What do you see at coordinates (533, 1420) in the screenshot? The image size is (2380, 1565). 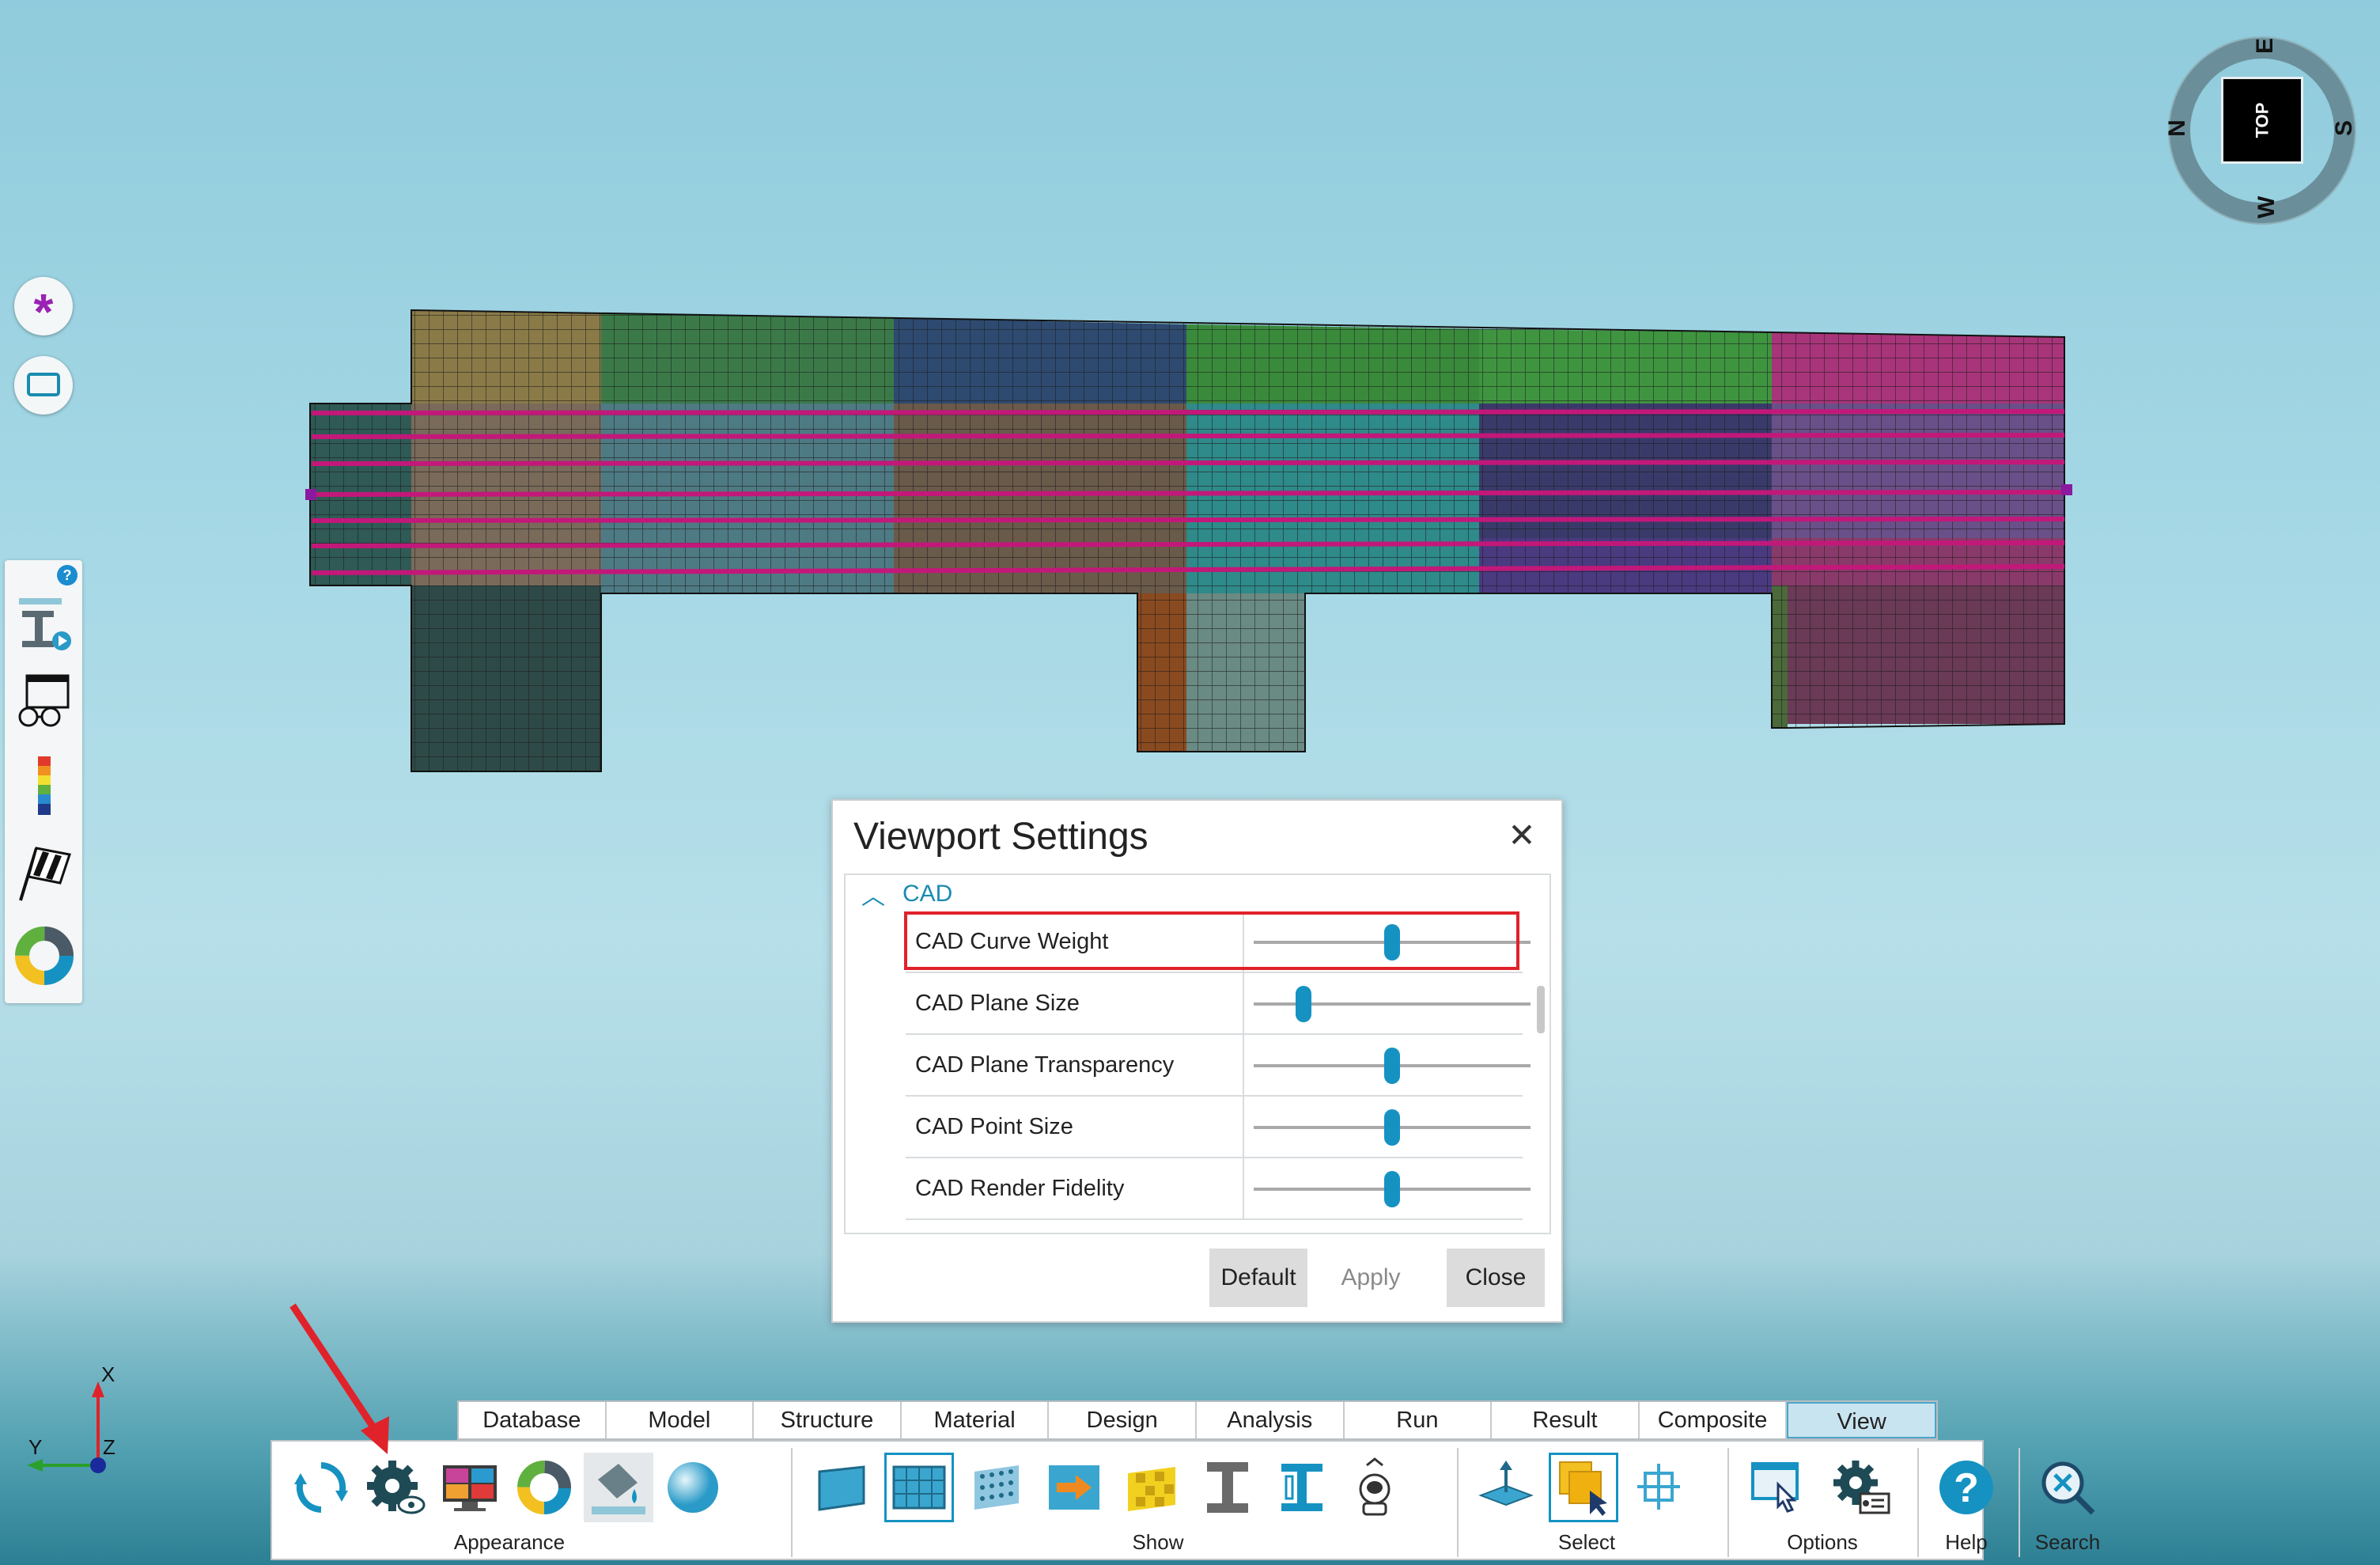 I see `tab-database: Database` at bounding box center [533, 1420].